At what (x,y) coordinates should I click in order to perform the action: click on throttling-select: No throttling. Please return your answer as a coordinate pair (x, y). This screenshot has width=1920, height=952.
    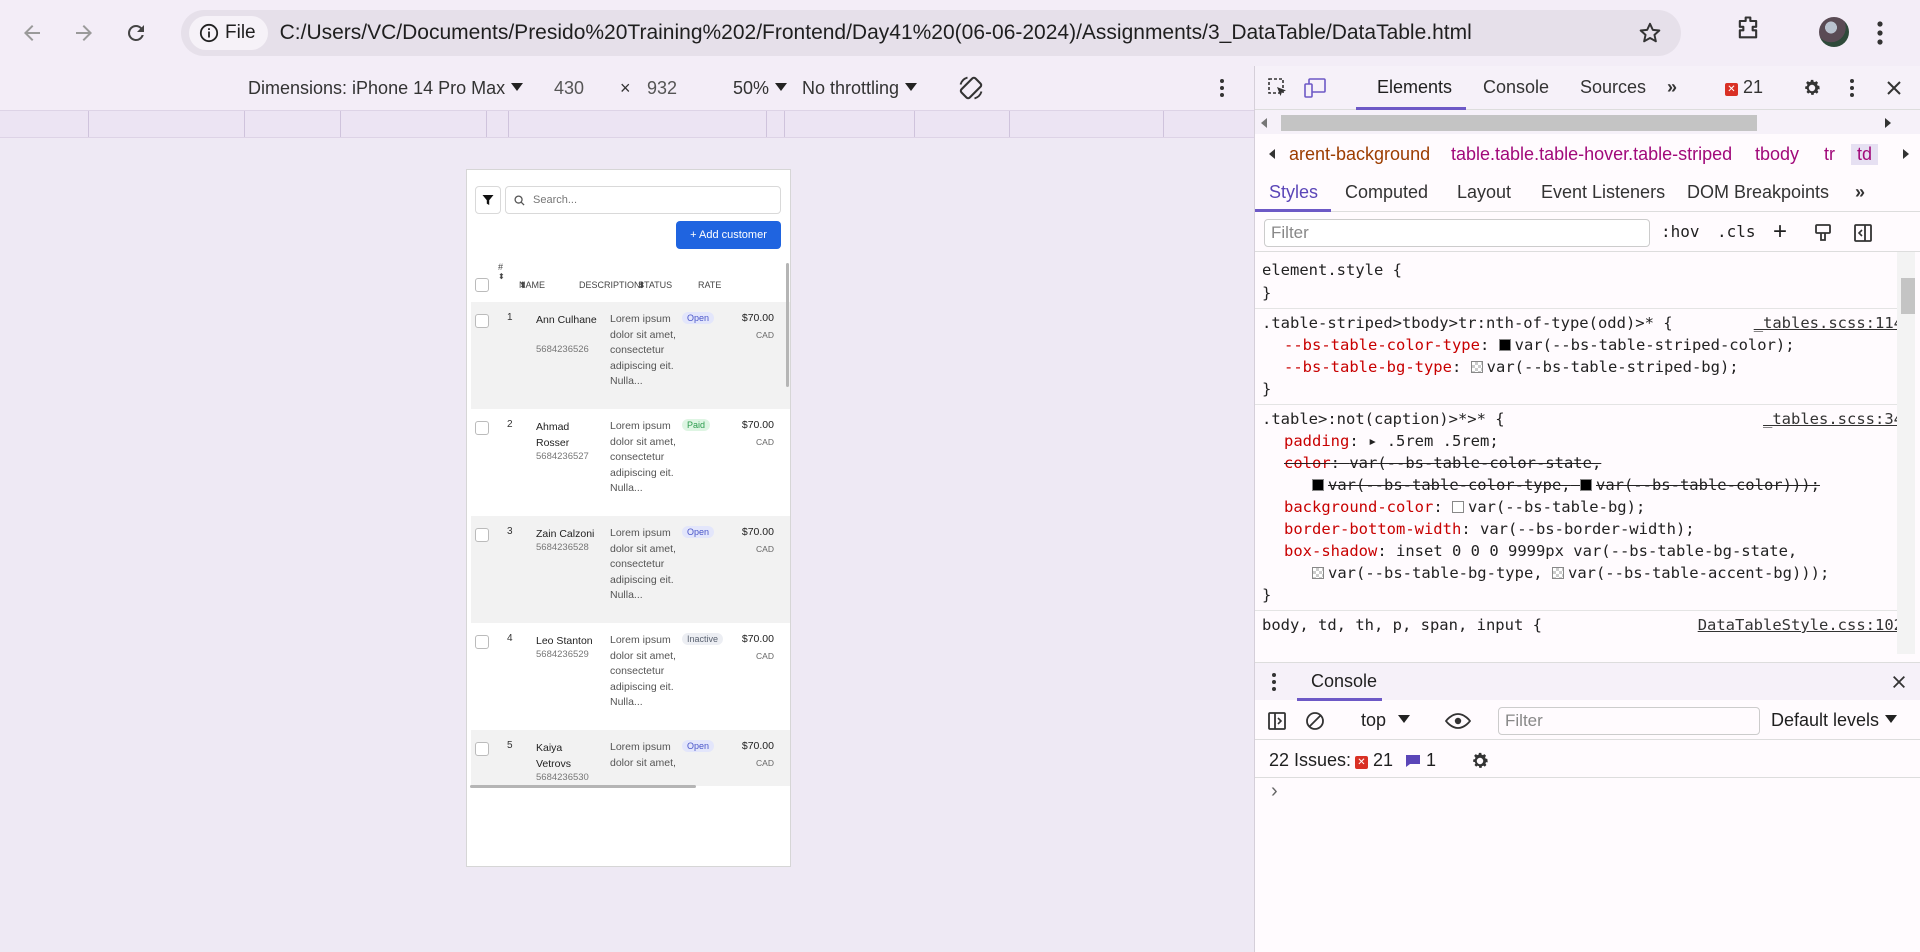
    Looking at the image, I should click on (860, 88).